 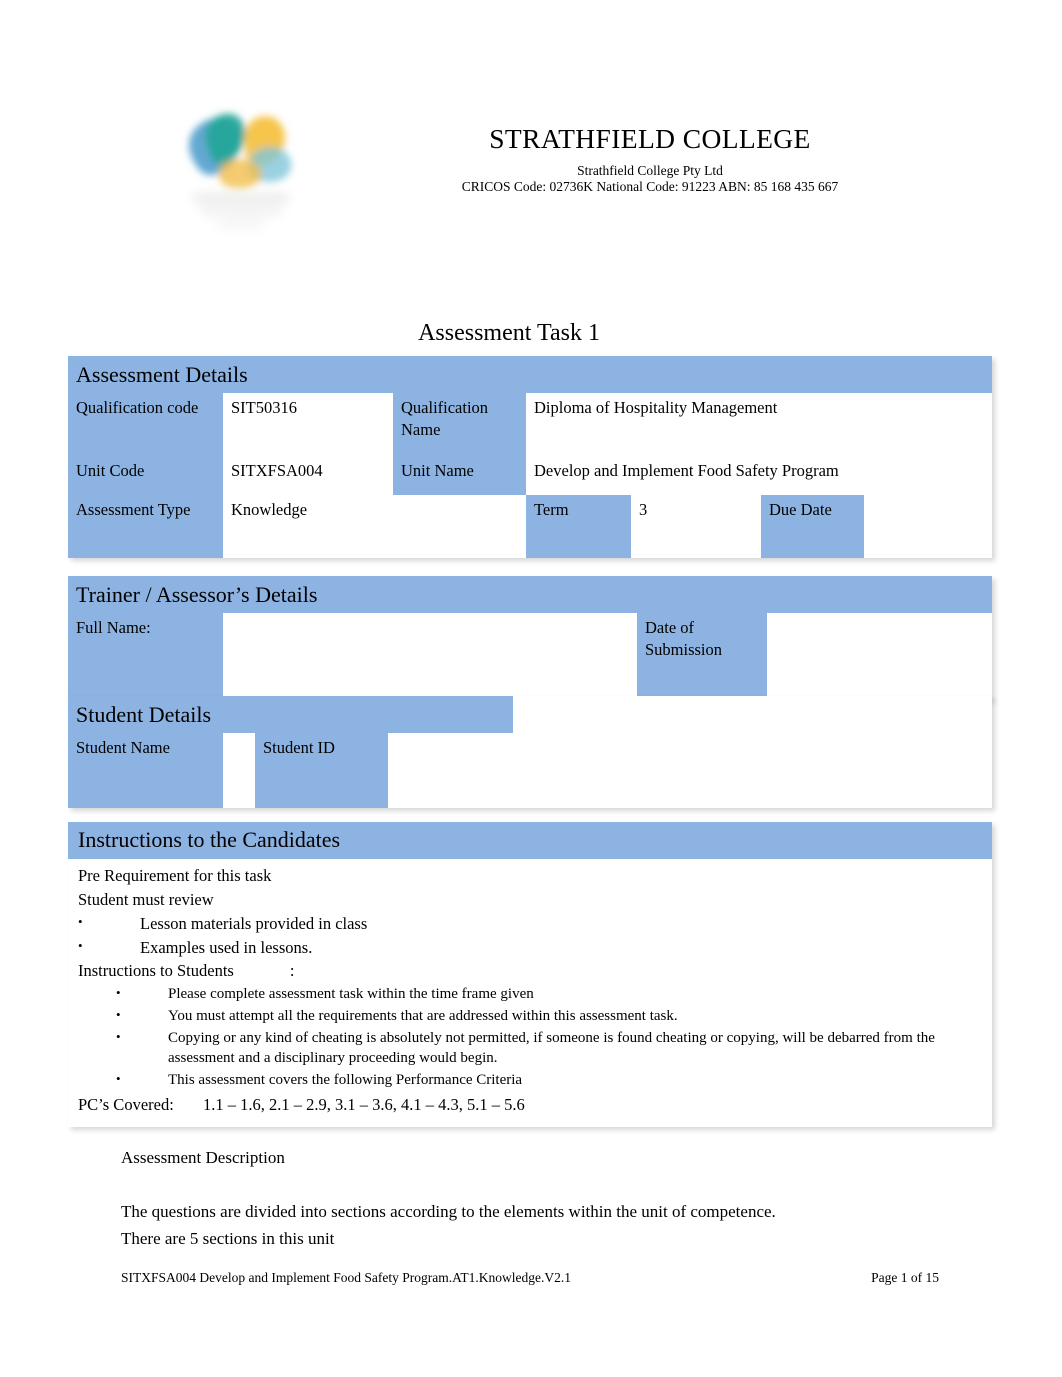 I want to click on student-id-label: Student ID, so click(x=321, y=771).